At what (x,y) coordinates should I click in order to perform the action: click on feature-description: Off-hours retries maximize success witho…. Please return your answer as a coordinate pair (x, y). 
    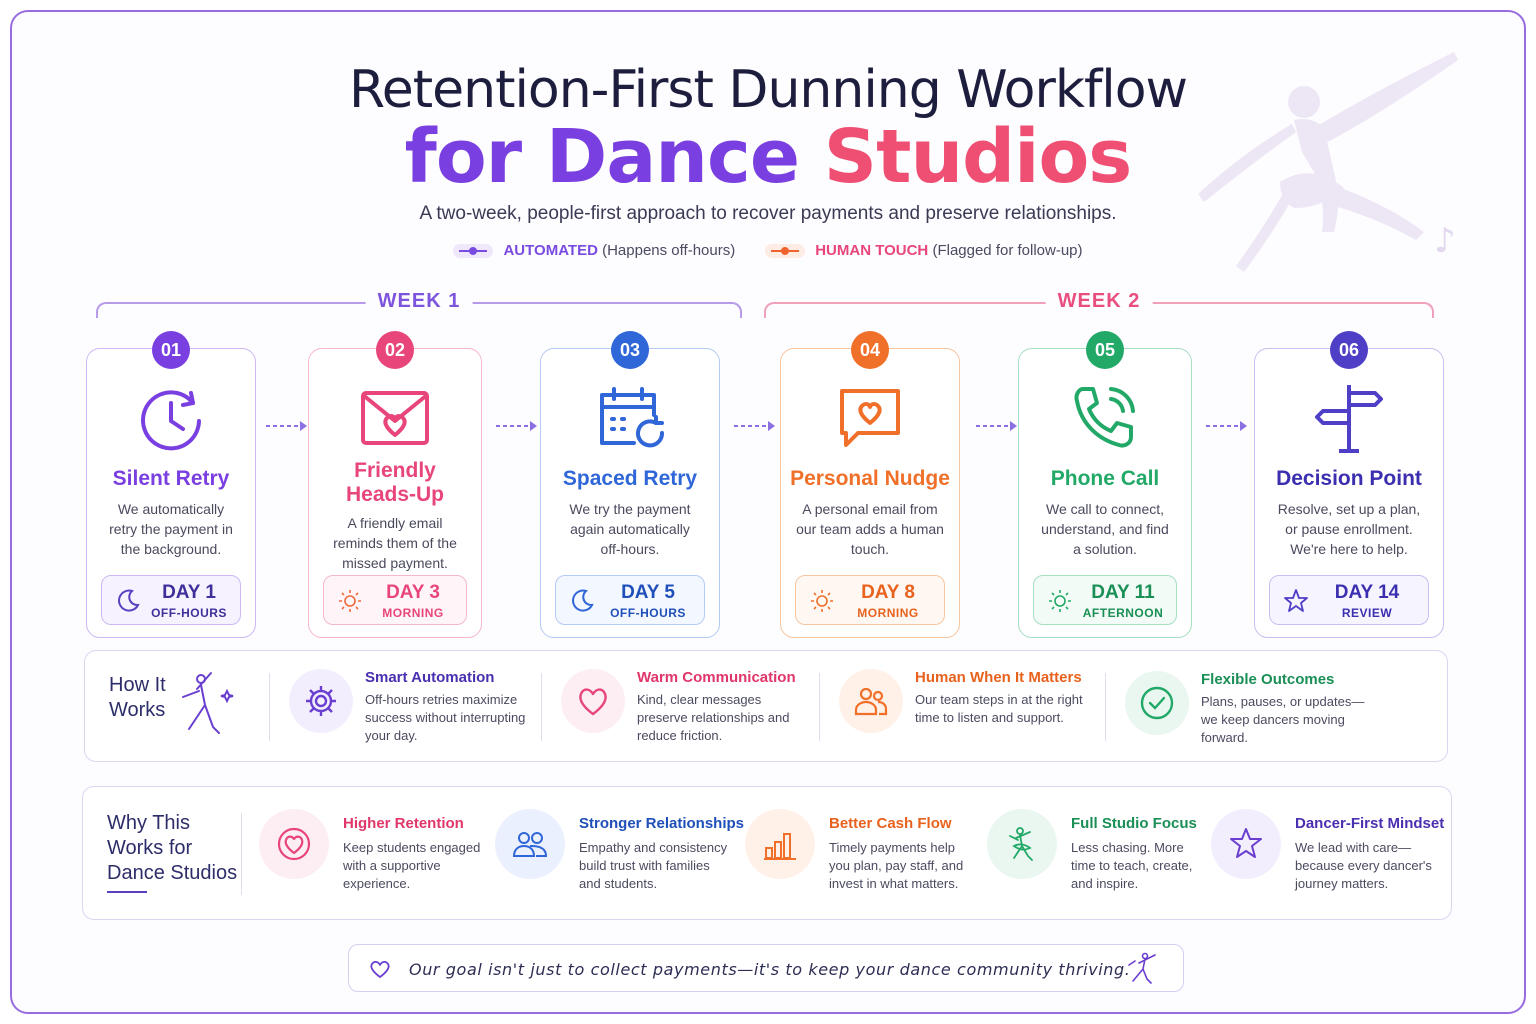
    Looking at the image, I should click on (445, 717).